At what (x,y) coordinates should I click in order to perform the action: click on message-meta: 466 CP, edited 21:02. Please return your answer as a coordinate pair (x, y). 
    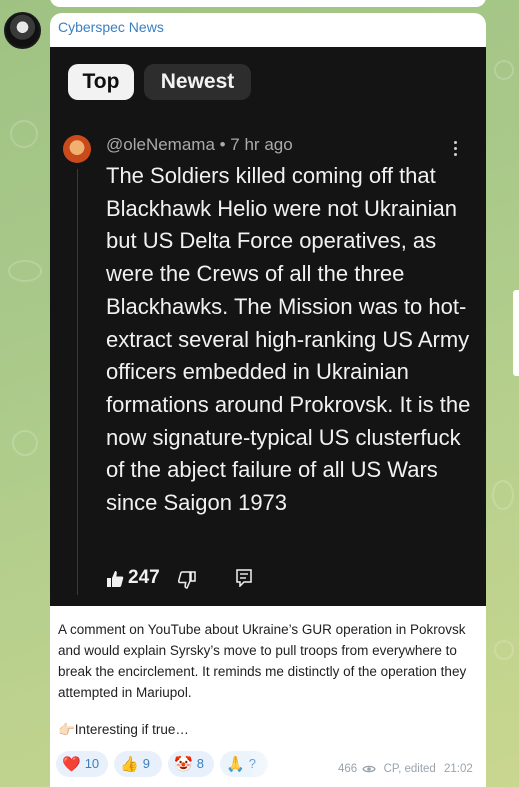
    Looking at the image, I should click on (405, 769).